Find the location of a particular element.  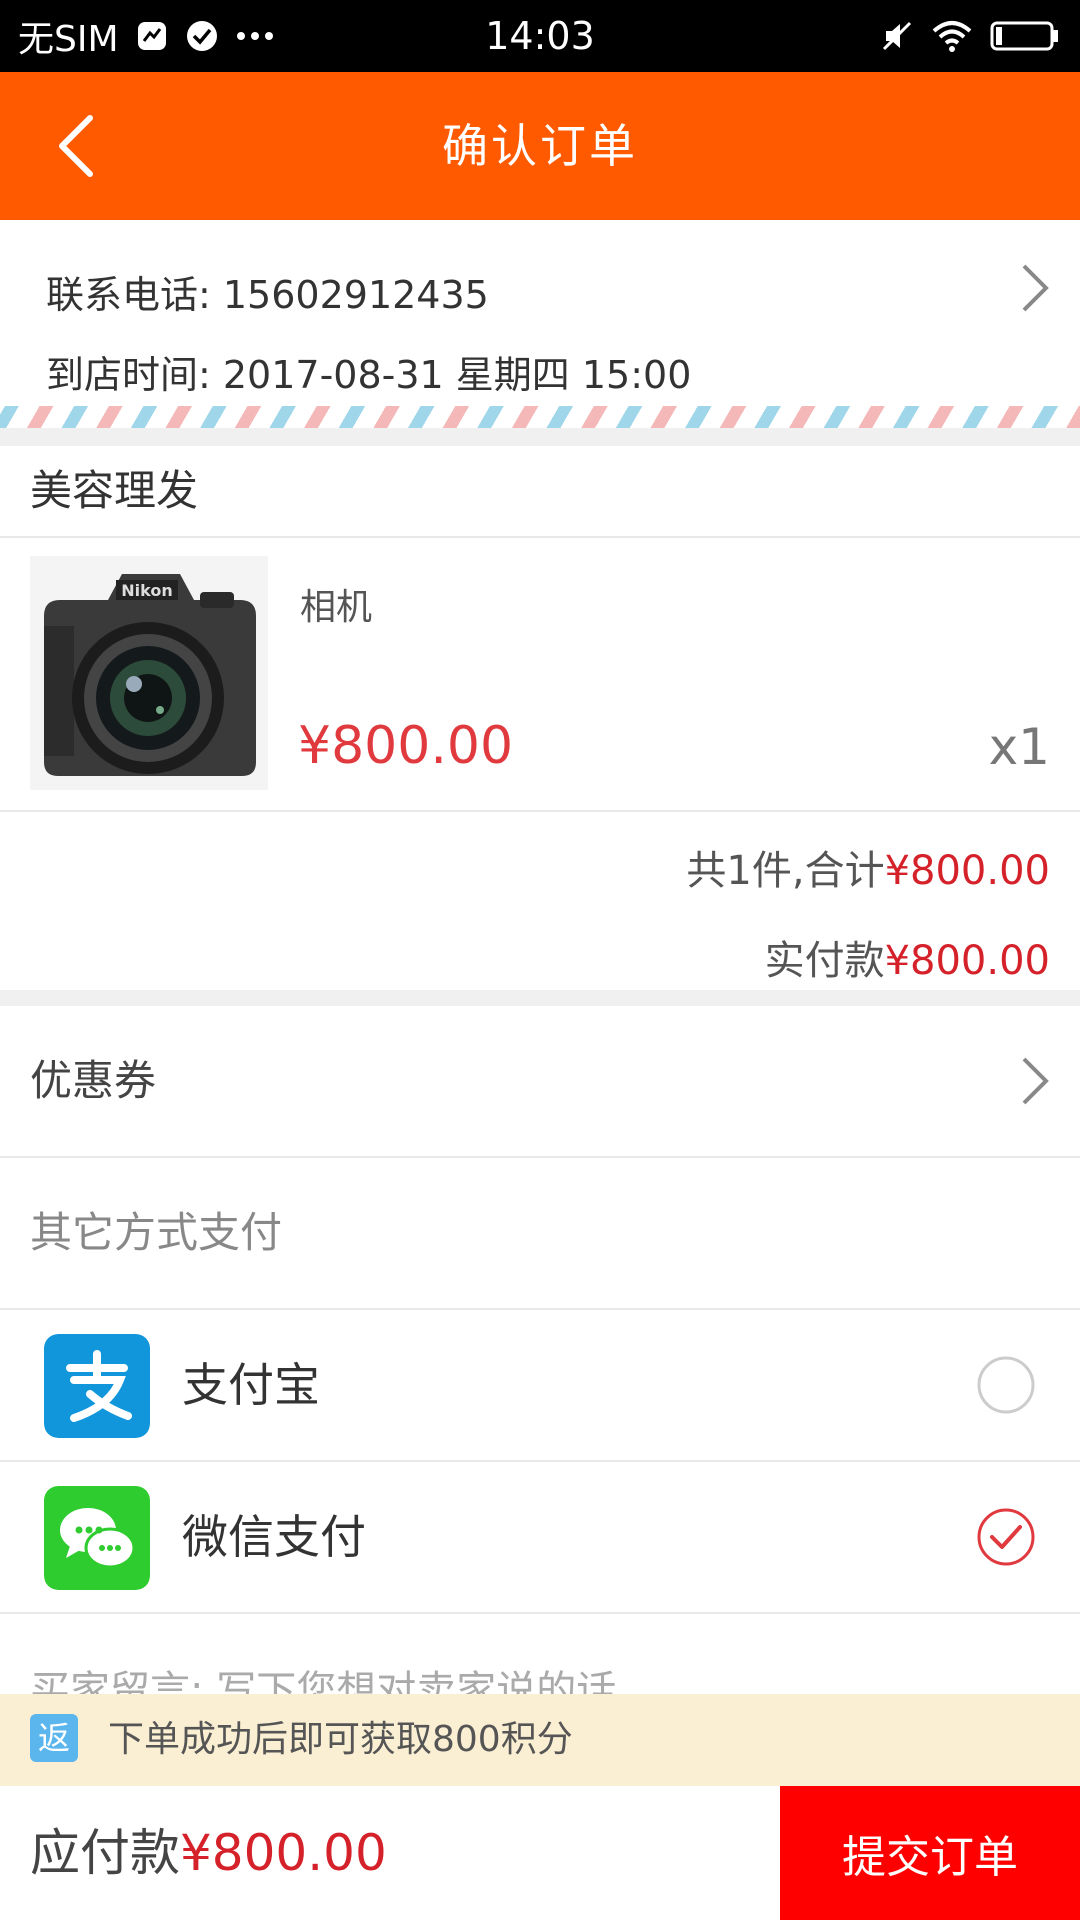

product-image: Nikon is located at coordinates (149, 673).